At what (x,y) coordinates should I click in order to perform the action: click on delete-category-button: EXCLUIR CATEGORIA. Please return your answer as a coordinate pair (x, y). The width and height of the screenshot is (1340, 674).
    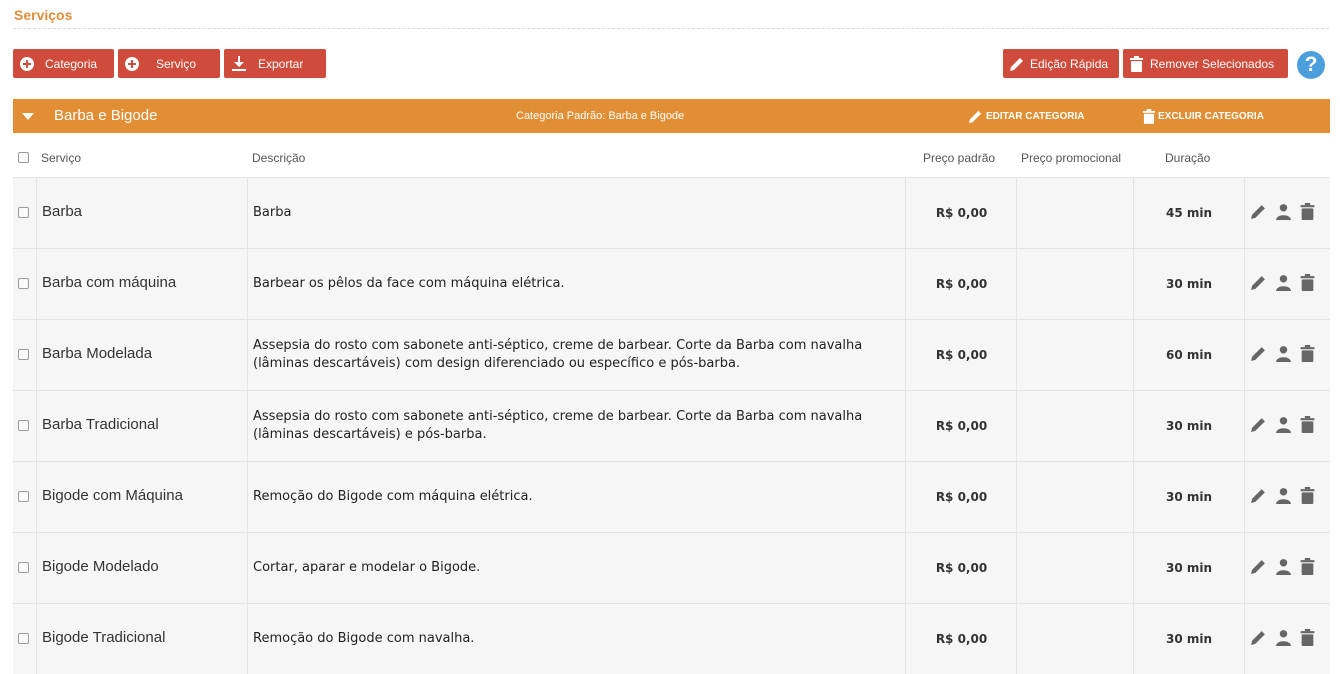
    Looking at the image, I should click on (1203, 116).